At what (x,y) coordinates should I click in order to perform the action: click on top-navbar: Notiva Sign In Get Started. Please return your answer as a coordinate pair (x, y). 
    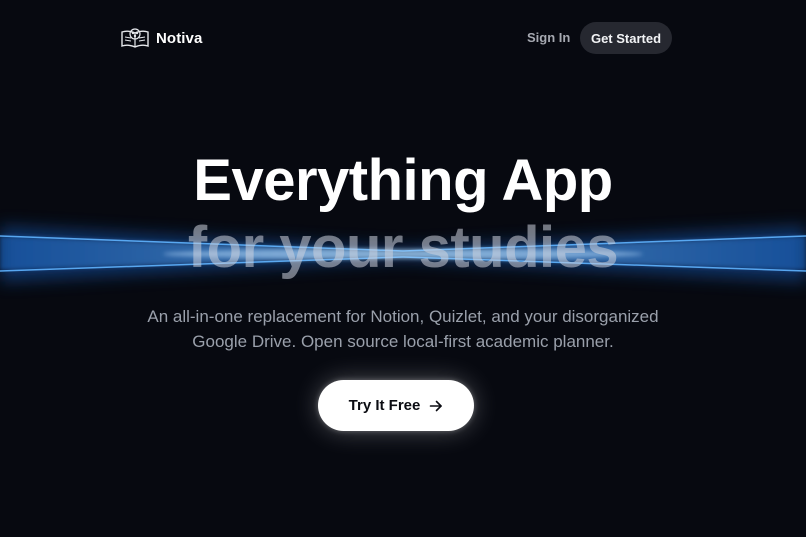
    Looking at the image, I should click on (403, 38).